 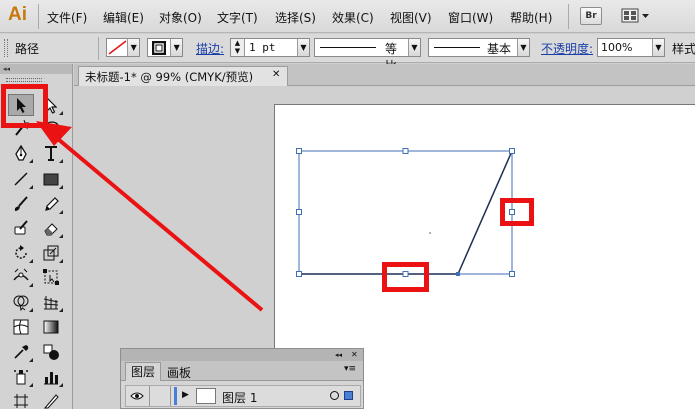 I want to click on arrow-head, so click(x=54, y=133).